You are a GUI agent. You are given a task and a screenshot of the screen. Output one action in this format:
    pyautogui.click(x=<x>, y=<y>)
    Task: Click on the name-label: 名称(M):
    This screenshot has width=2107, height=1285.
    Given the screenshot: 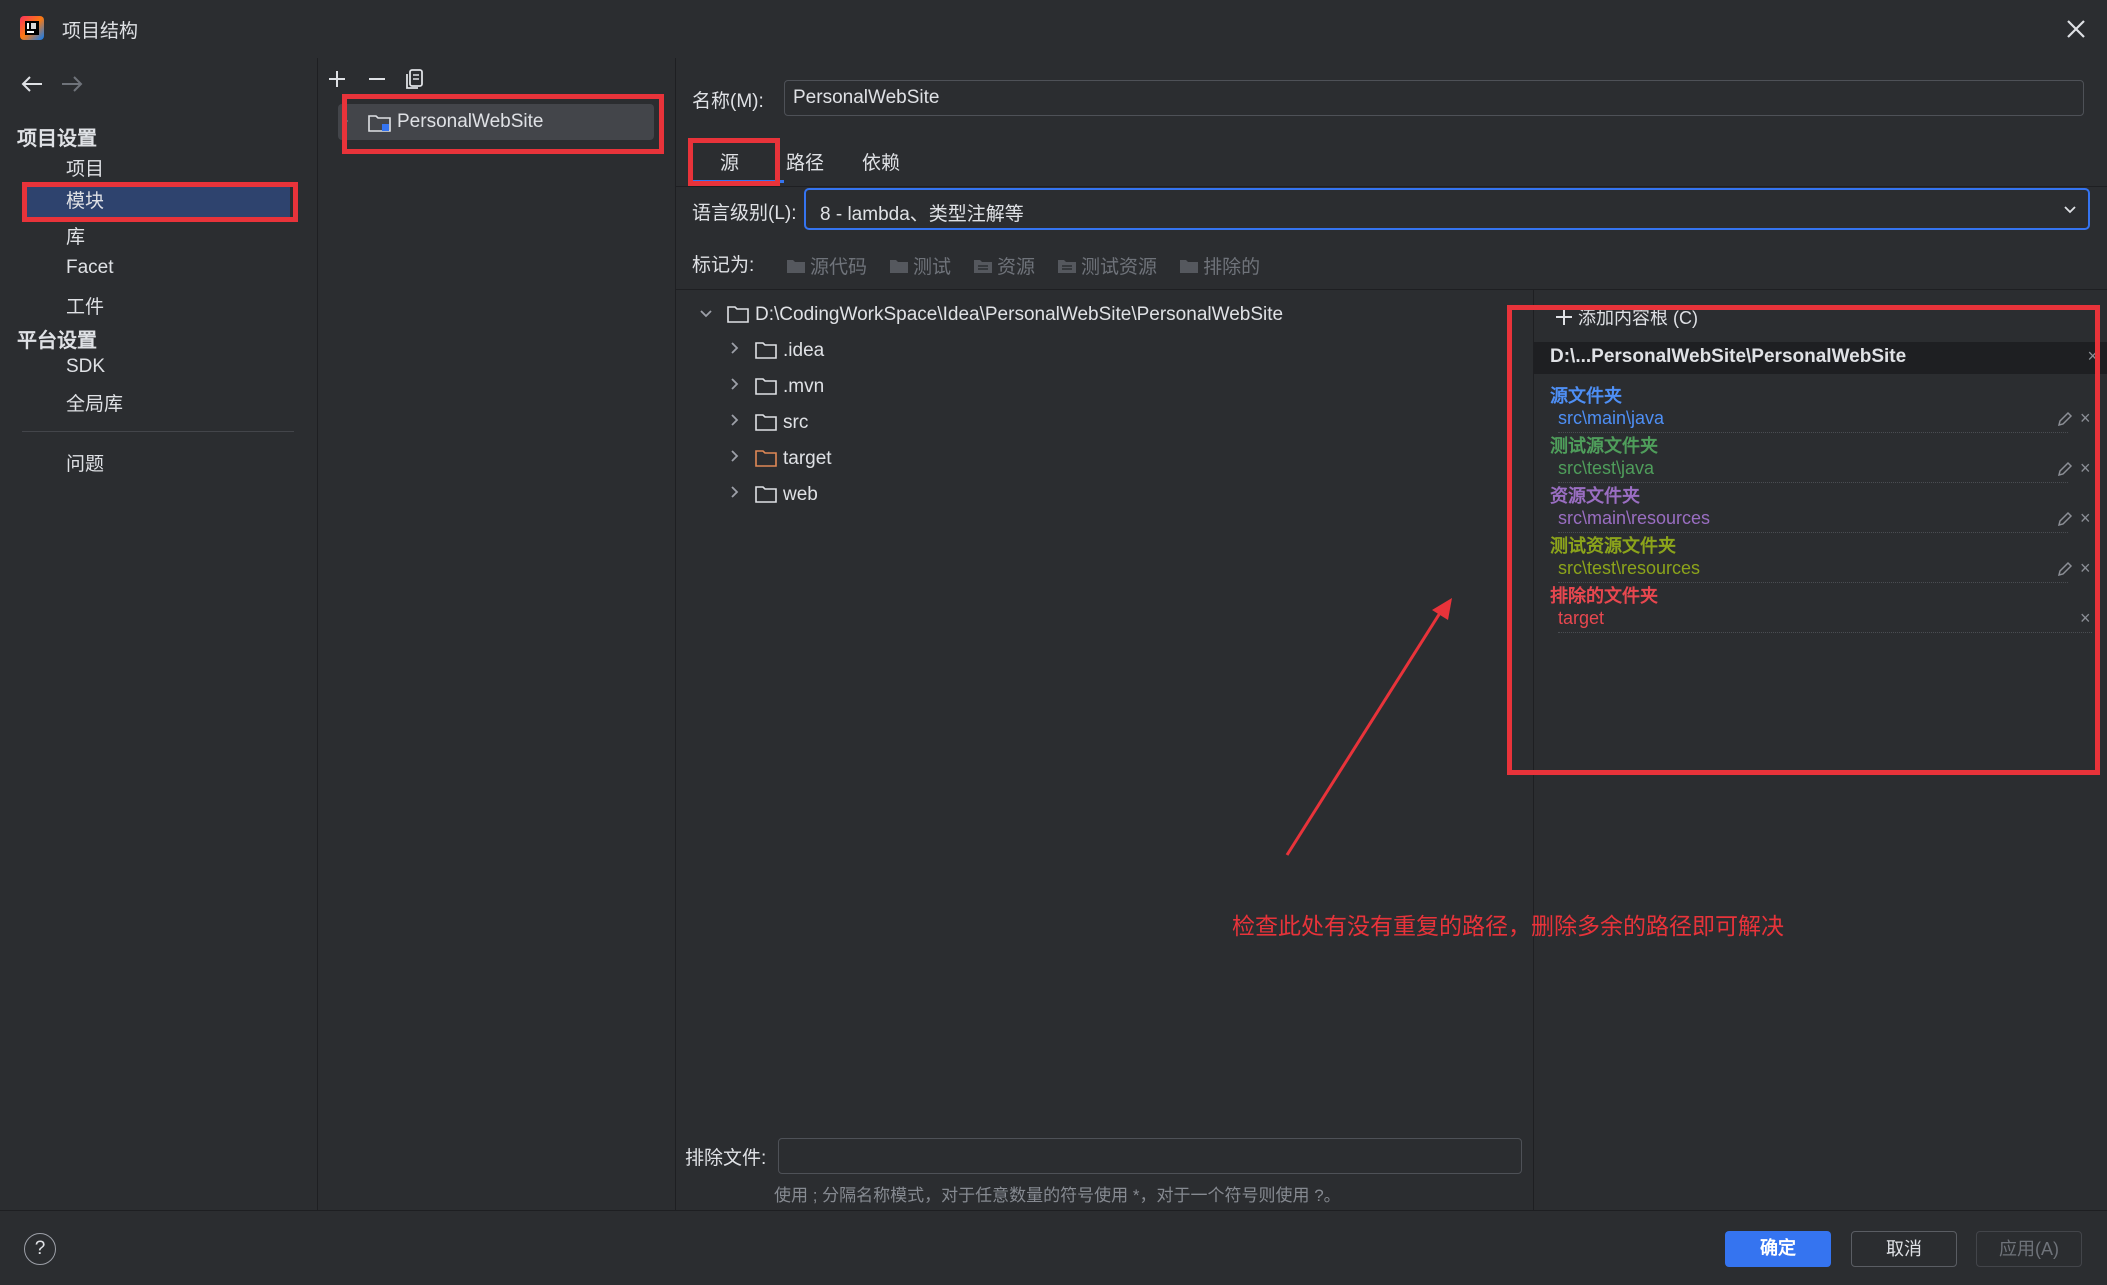 What is the action you would take?
    pyautogui.click(x=728, y=101)
    